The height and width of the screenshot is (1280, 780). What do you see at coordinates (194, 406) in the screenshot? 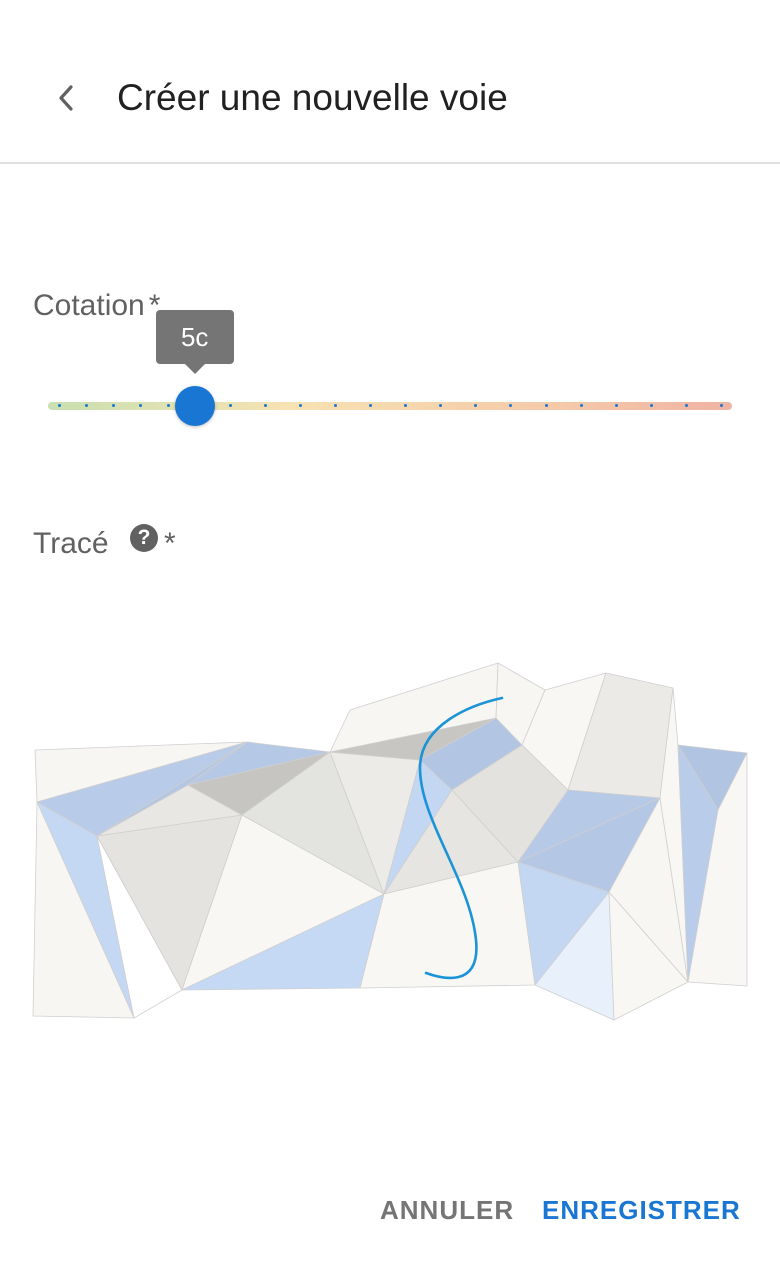
I see `slider-thumb` at bounding box center [194, 406].